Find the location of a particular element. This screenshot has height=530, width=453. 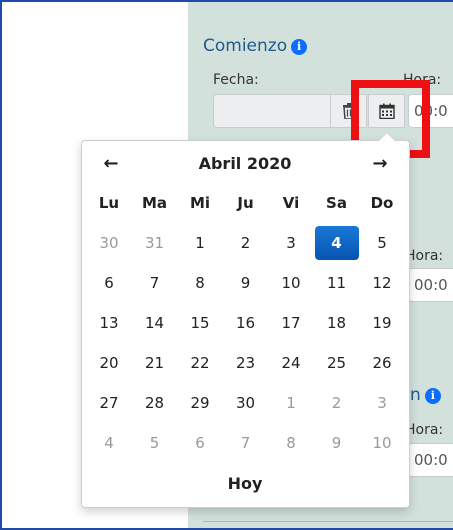

day-cell: 15 is located at coordinates (200, 323).